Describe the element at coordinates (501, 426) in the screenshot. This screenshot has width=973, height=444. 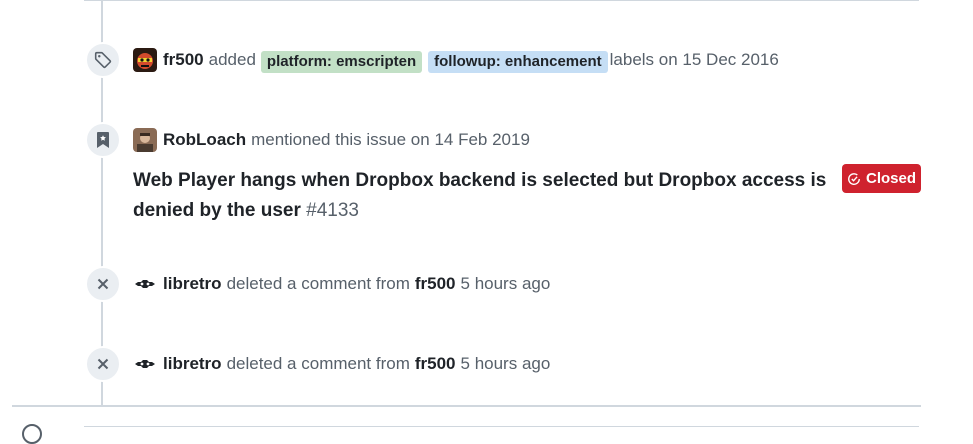
I see `next-item-divider` at that location.